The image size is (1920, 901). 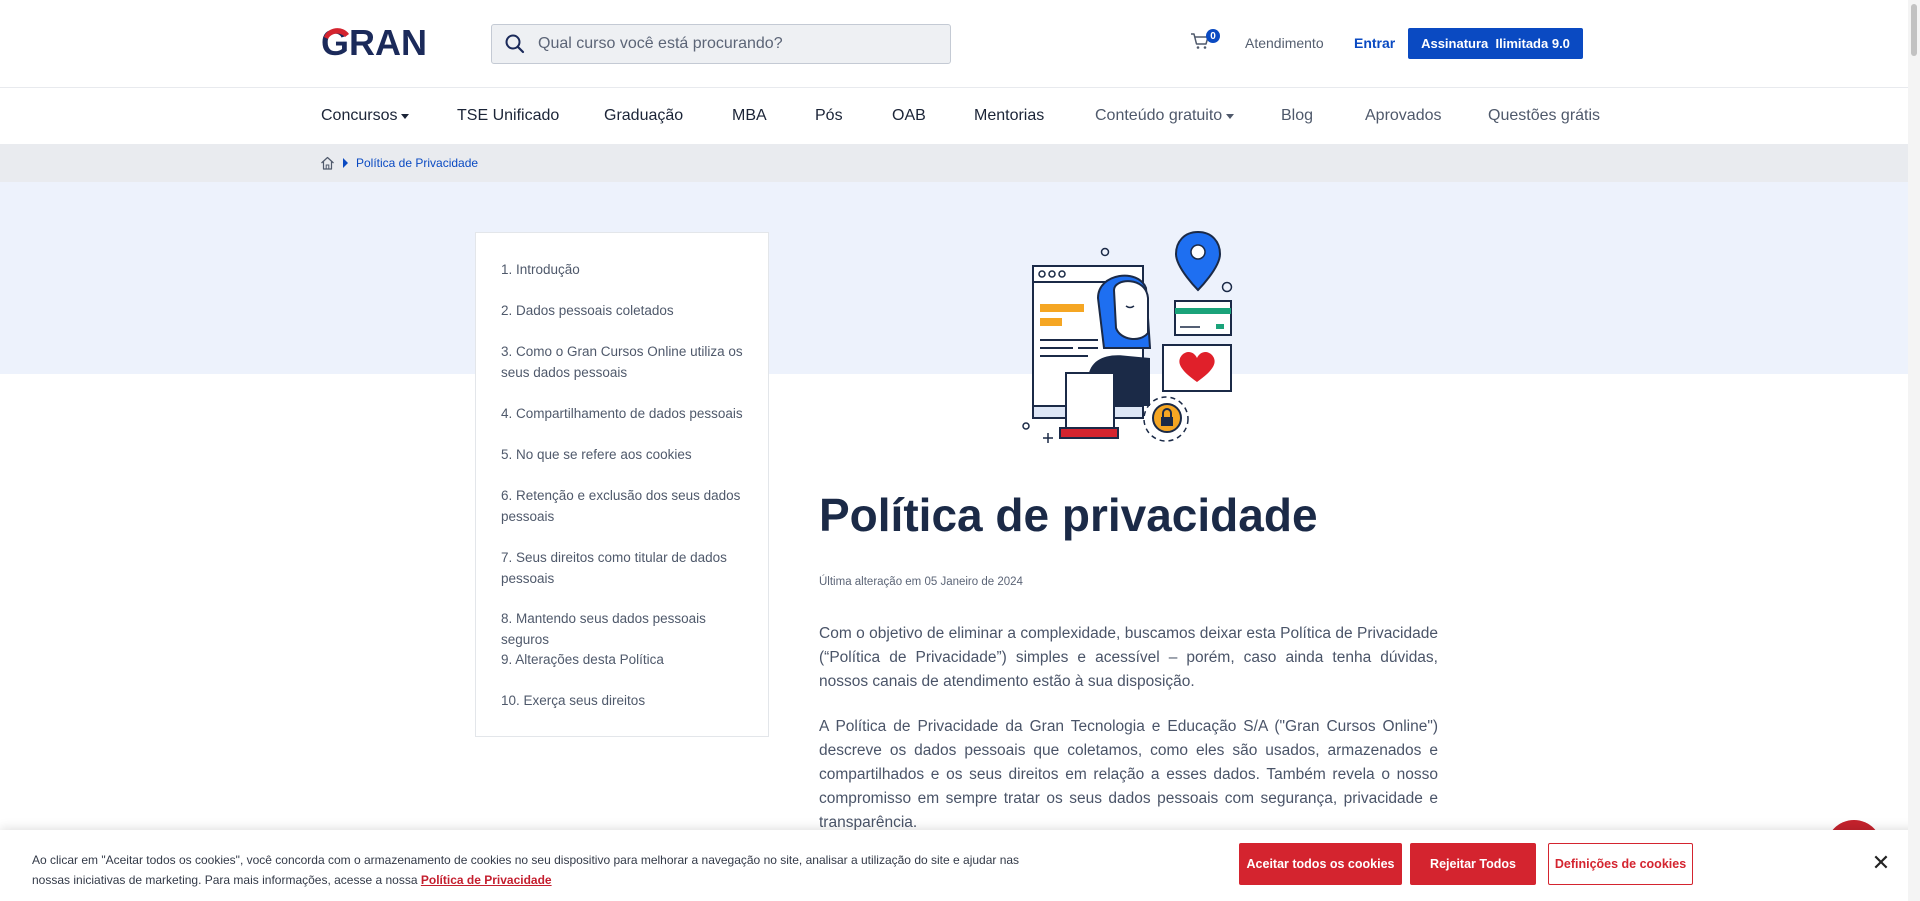 I want to click on privacy-illustration, so click(x=1128, y=344).